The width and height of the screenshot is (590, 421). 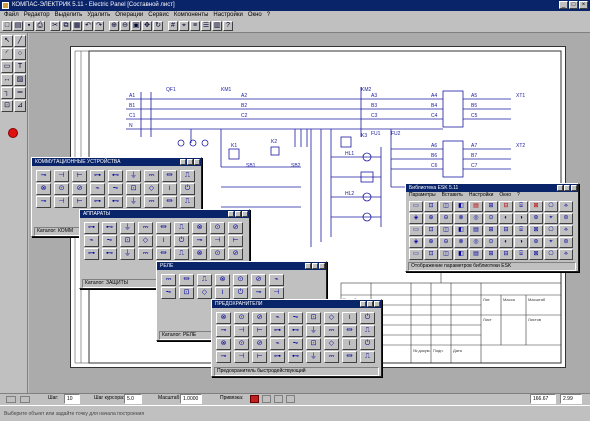 I want to click on next-button, so click(x=25, y=399).